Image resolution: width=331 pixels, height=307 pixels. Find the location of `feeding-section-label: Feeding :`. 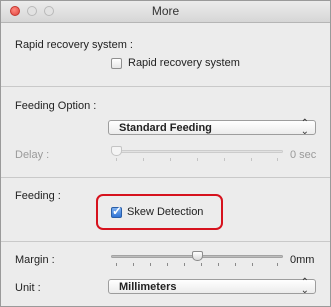

feeding-section-label: Feeding : is located at coordinates (38, 196).